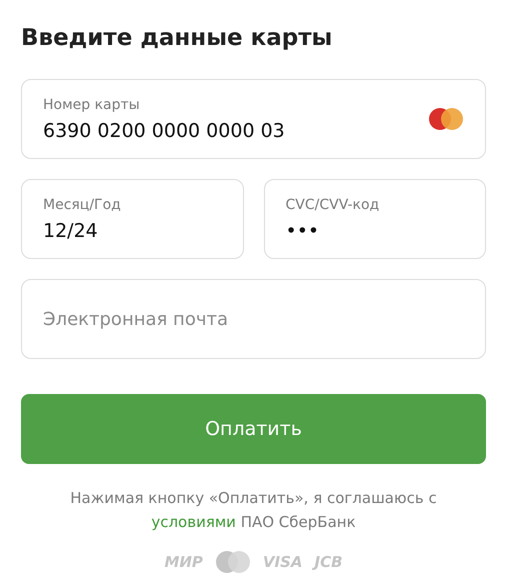 The image size is (507, 588). I want to click on field-label: Номер карты, so click(92, 105).